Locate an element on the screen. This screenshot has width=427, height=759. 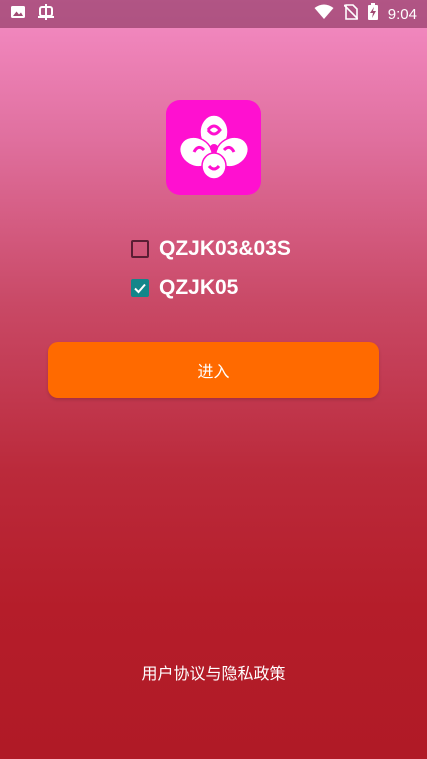
checkmark-icon is located at coordinates (140, 288).